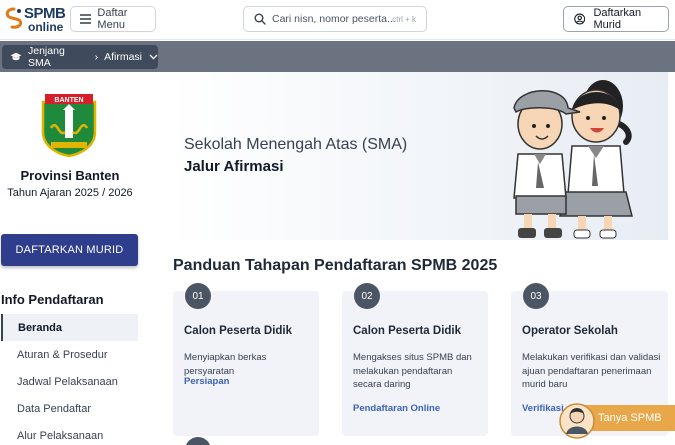 The height and width of the screenshot is (445, 675). Describe the element at coordinates (337, 56) in the screenshot. I see `breadcrumb-bar: Jenjang SMA › Afirmasi` at that location.